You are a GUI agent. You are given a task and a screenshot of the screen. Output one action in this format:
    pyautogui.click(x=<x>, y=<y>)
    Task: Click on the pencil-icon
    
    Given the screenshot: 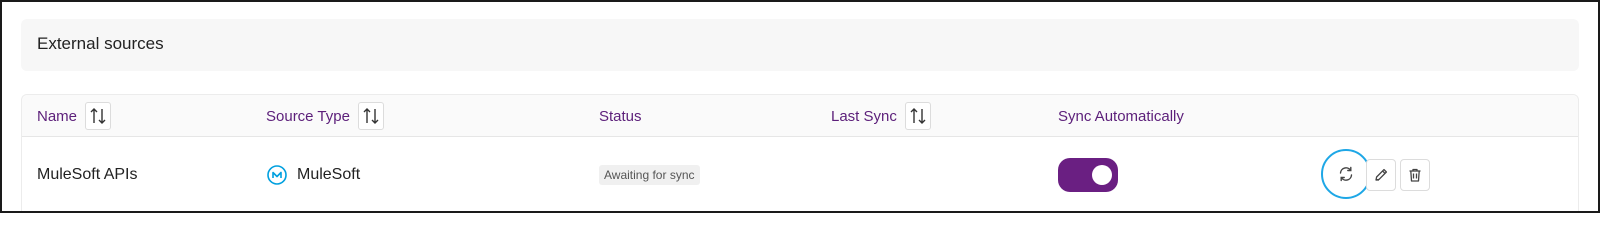 What is the action you would take?
    pyautogui.click(x=1381, y=174)
    